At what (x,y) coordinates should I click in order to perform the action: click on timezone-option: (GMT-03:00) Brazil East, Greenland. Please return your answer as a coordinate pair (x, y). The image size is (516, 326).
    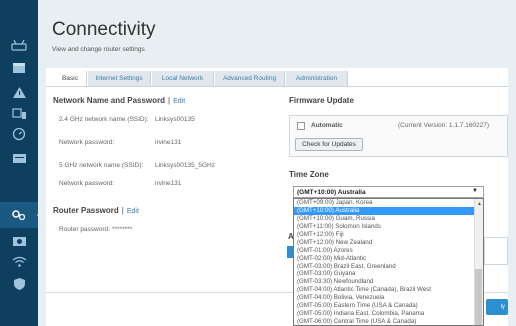
    Looking at the image, I should click on (388, 267).